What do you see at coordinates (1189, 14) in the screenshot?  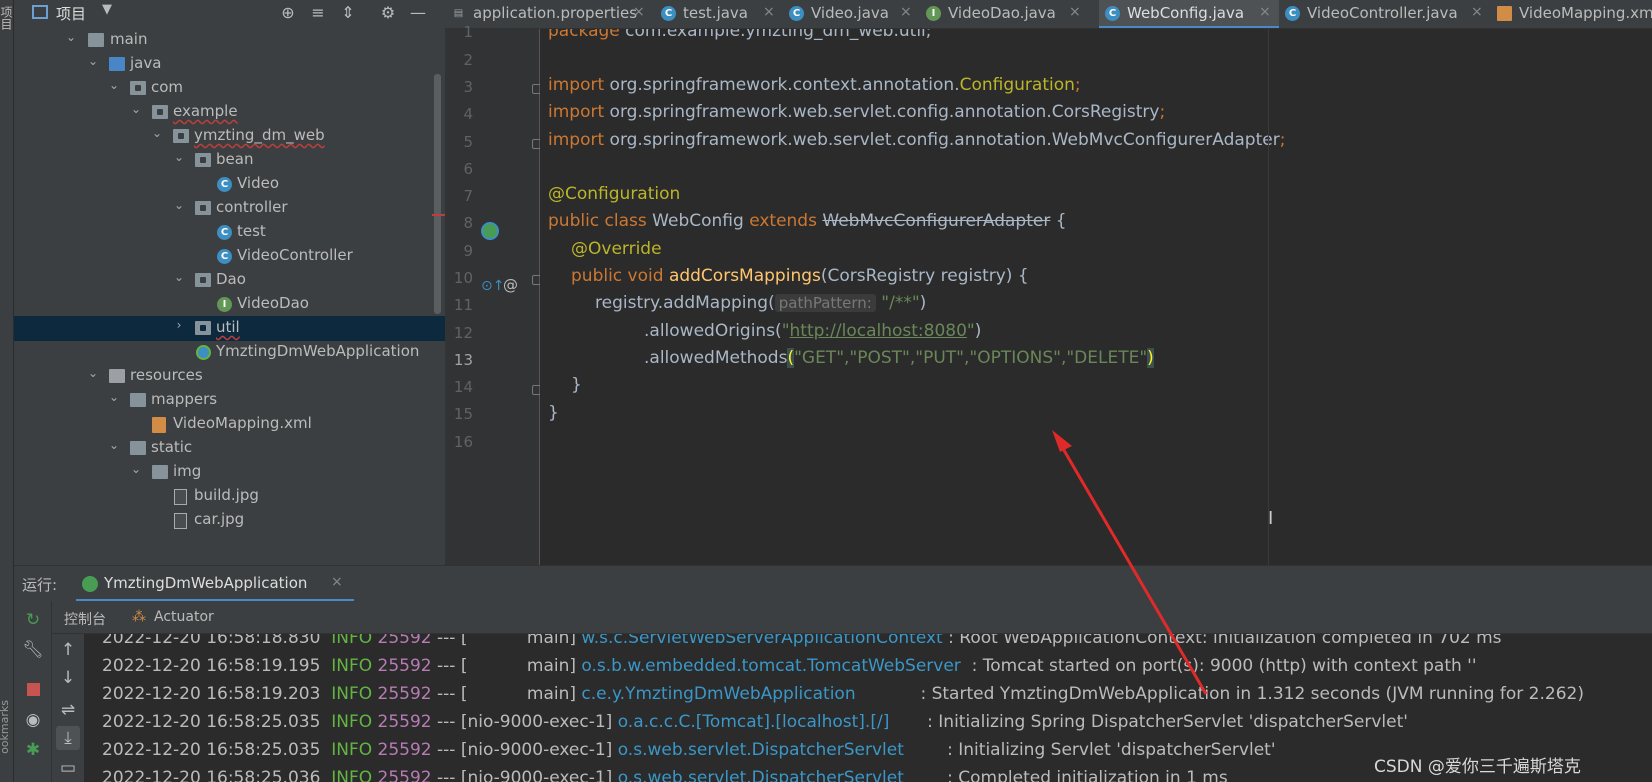 I see `tab-webconfig-java: C WebConfig.java ×` at bounding box center [1189, 14].